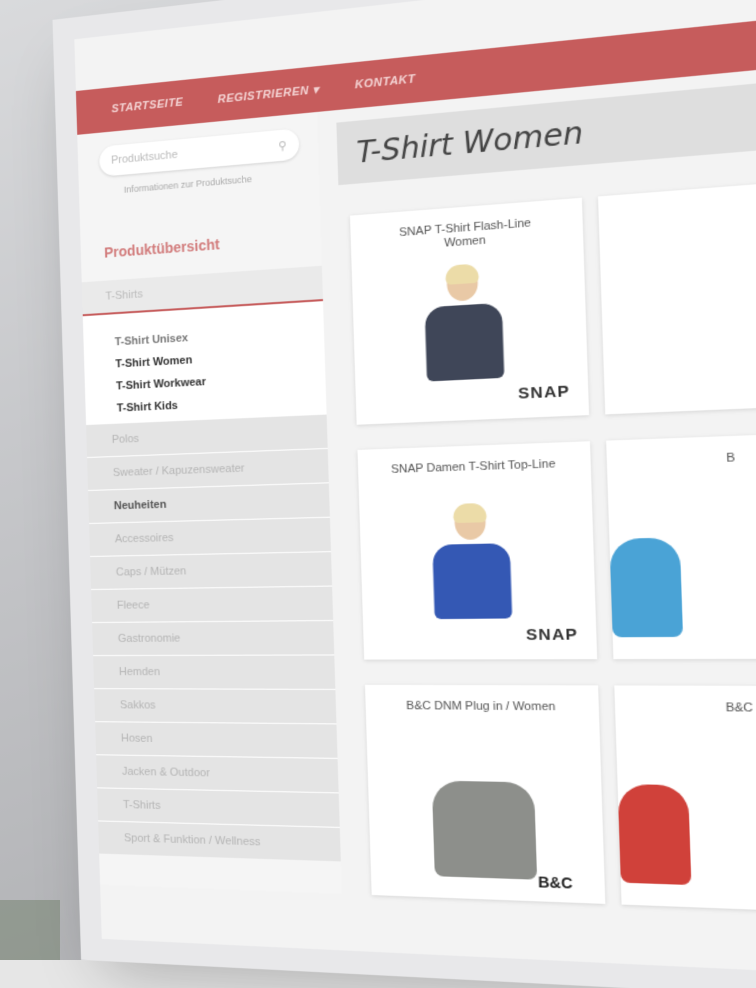 The height and width of the screenshot is (988, 756). Describe the element at coordinates (219, 840) in the screenshot. I see `category-item: Sport & Funktion / Wellness` at that location.